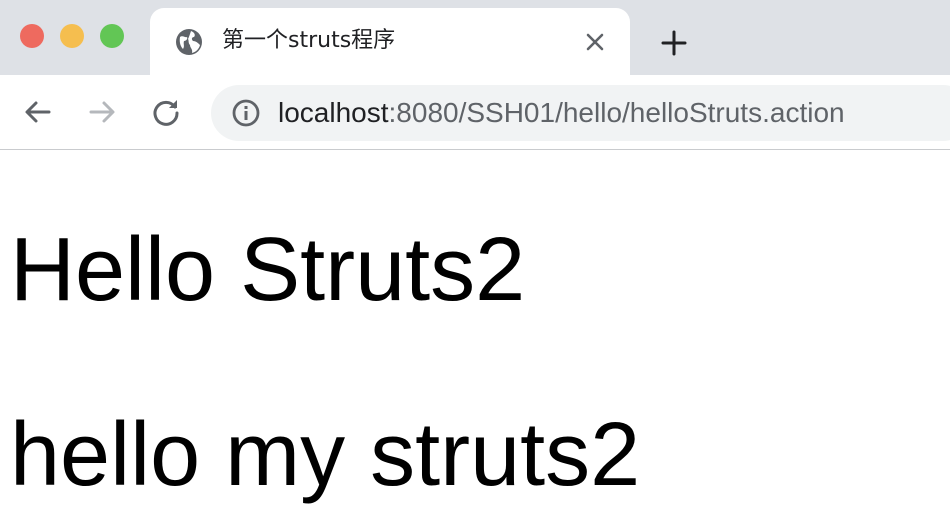  What do you see at coordinates (72, 36) in the screenshot?
I see `window-minimize-button` at bounding box center [72, 36].